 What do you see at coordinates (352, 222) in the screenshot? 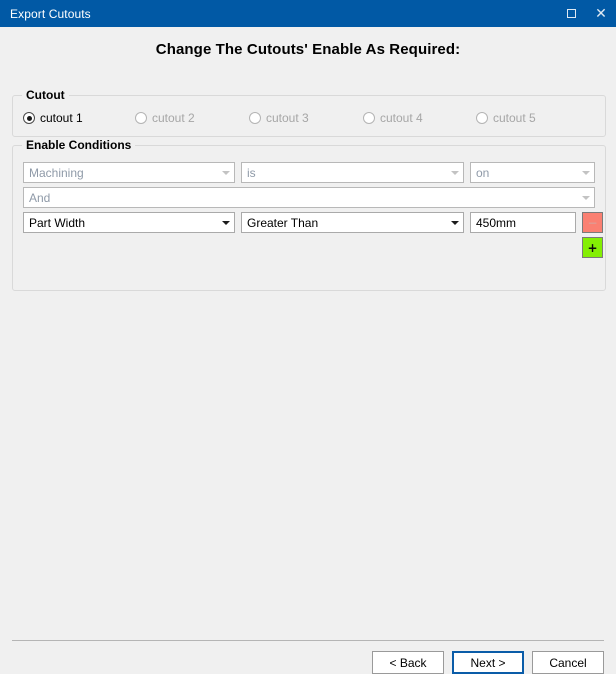
I see `condition-2-operator-select: Greater Than` at bounding box center [352, 222].